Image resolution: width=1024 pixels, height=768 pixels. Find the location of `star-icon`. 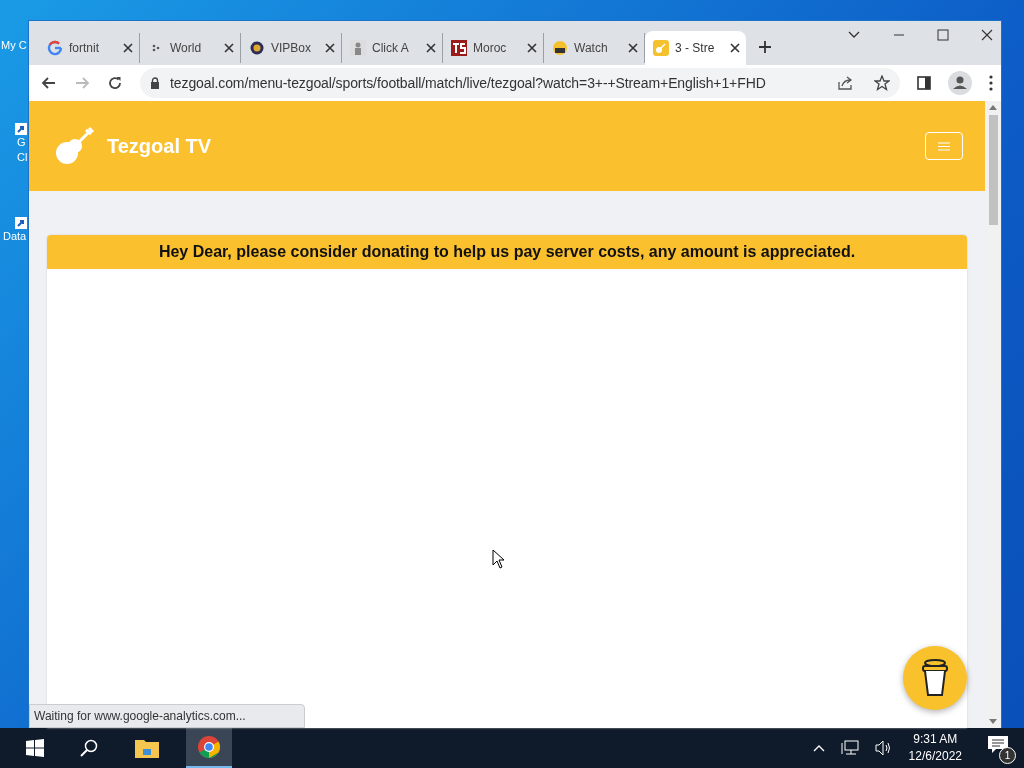

star-icon is located at coordinates (882, 83).